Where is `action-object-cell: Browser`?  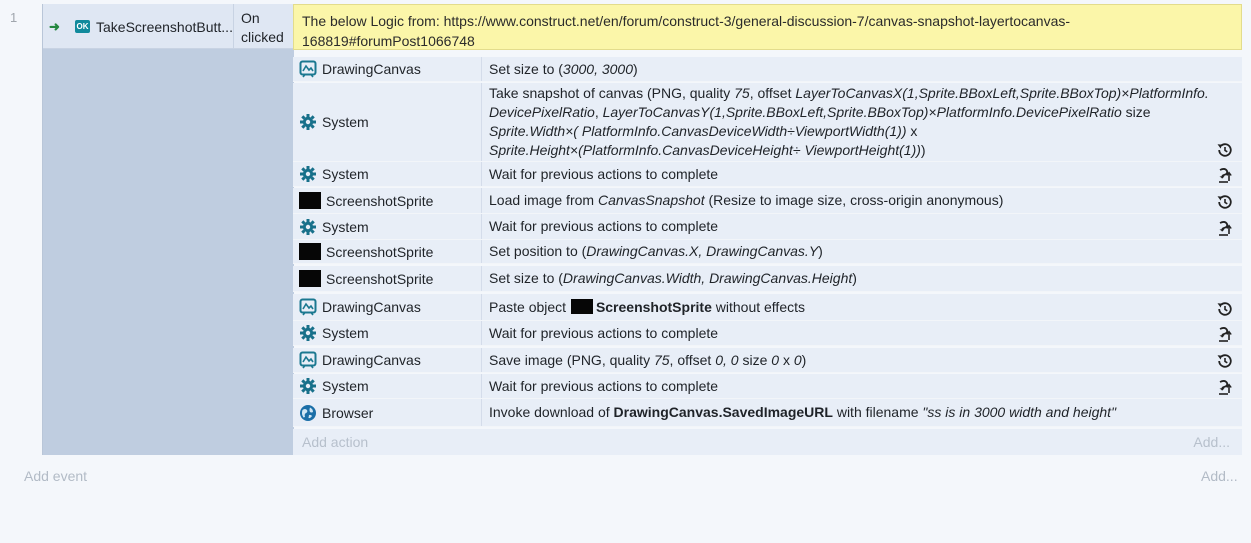 action-object-cell: Browser is located at coordinates (387, 412).